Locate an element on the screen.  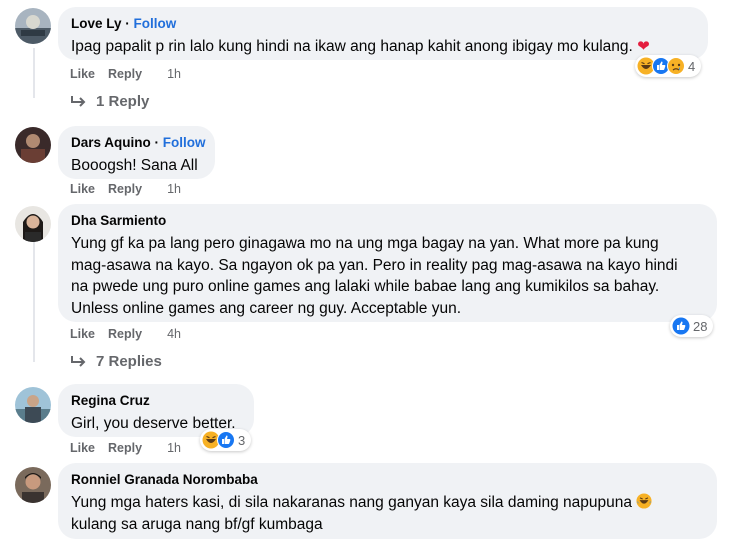
author-line: Dha Sarmiento is located at coordinates (387, 220).